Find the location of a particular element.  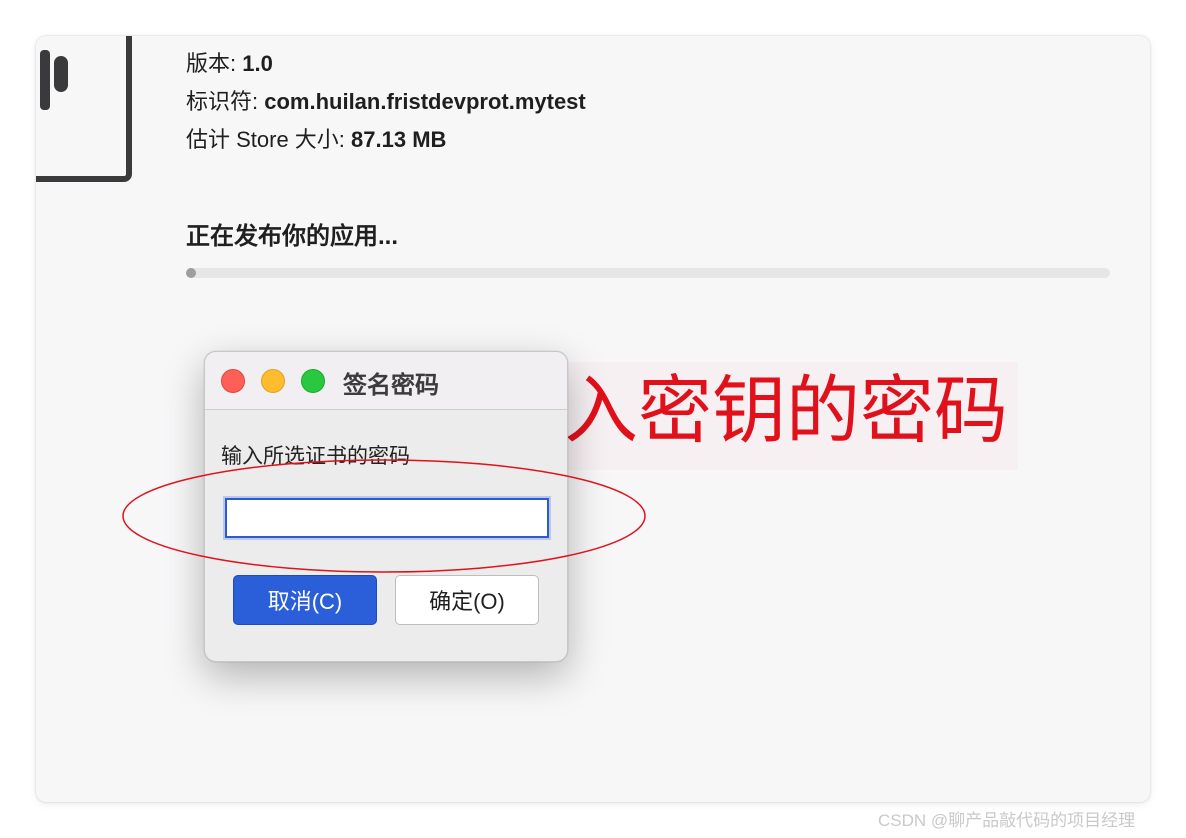

watermark: CSDN @聊产品敲代码的项目经理 is located at coordinates (1007, 820).